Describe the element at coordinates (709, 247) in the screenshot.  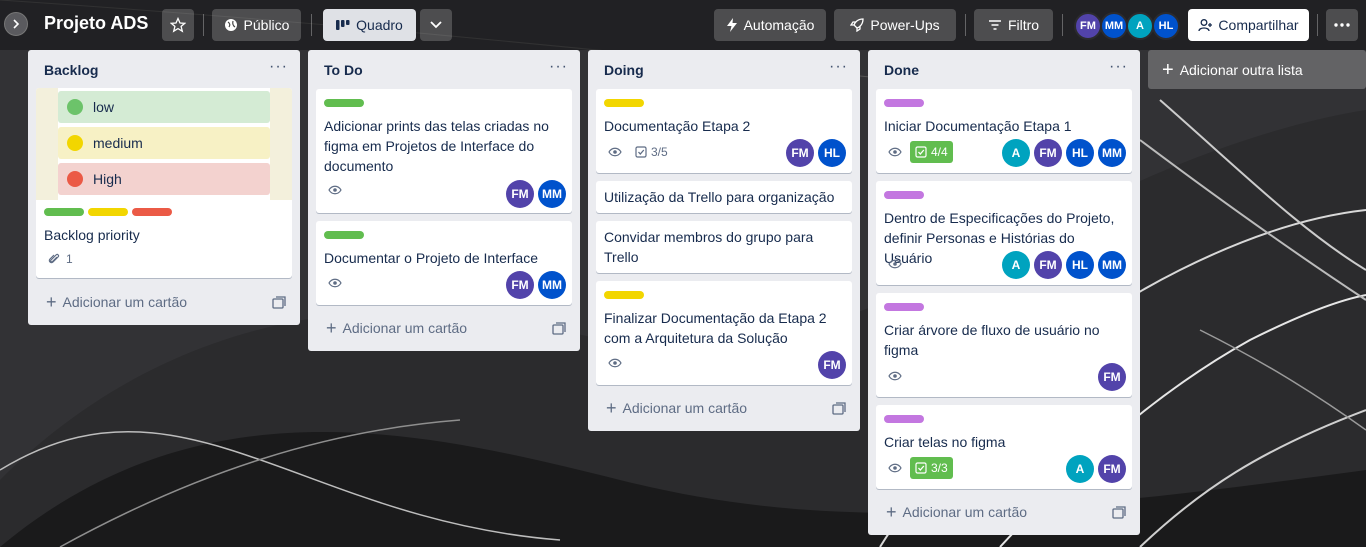
I see `card-title: Convidar membros do grupo para Trello` at that location.